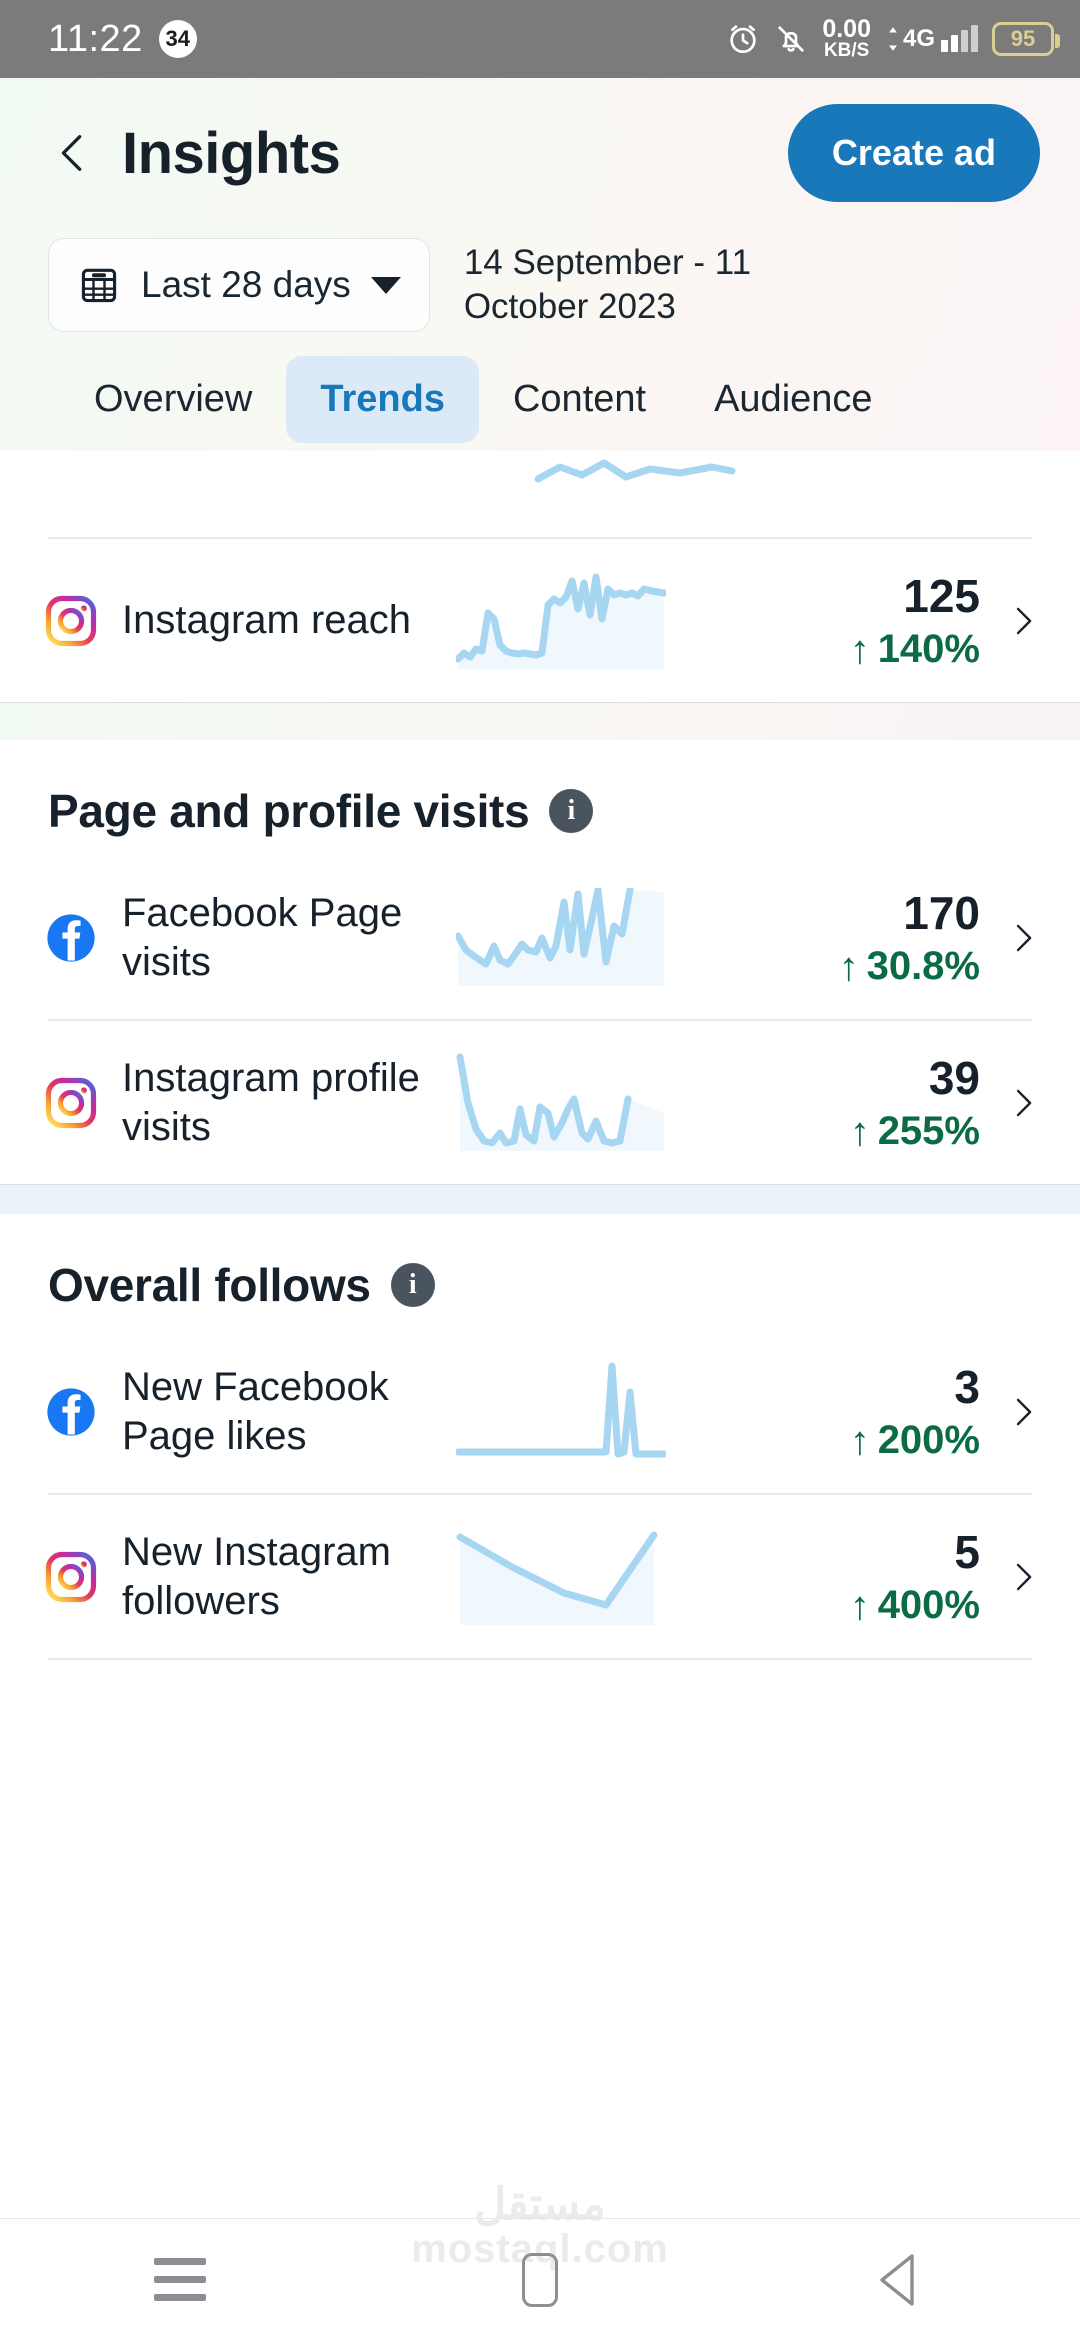  Describe the element at coordinates (540, 1659) in the screenshot. I see `row-divider` at that location.